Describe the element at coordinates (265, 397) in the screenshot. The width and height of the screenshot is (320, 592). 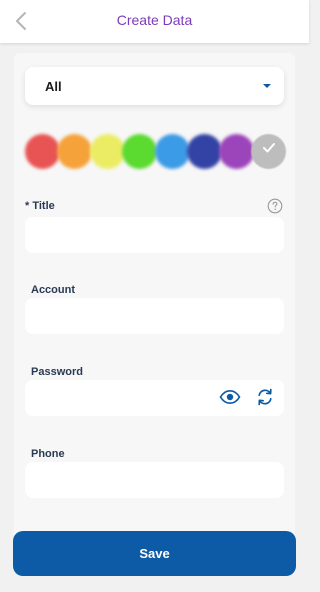
I see `refresh-icon` at that location.